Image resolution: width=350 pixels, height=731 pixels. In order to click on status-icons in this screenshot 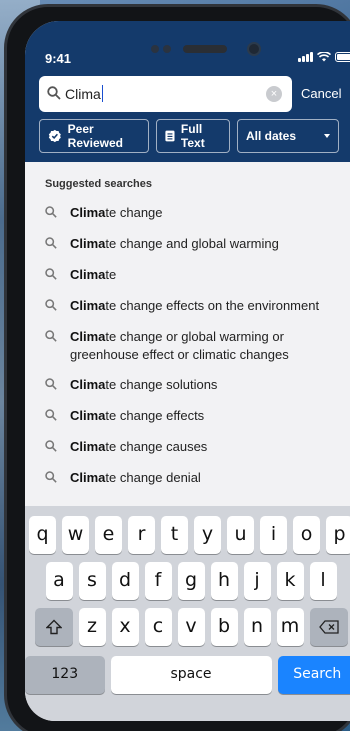, I will do `click(324, 57)`.